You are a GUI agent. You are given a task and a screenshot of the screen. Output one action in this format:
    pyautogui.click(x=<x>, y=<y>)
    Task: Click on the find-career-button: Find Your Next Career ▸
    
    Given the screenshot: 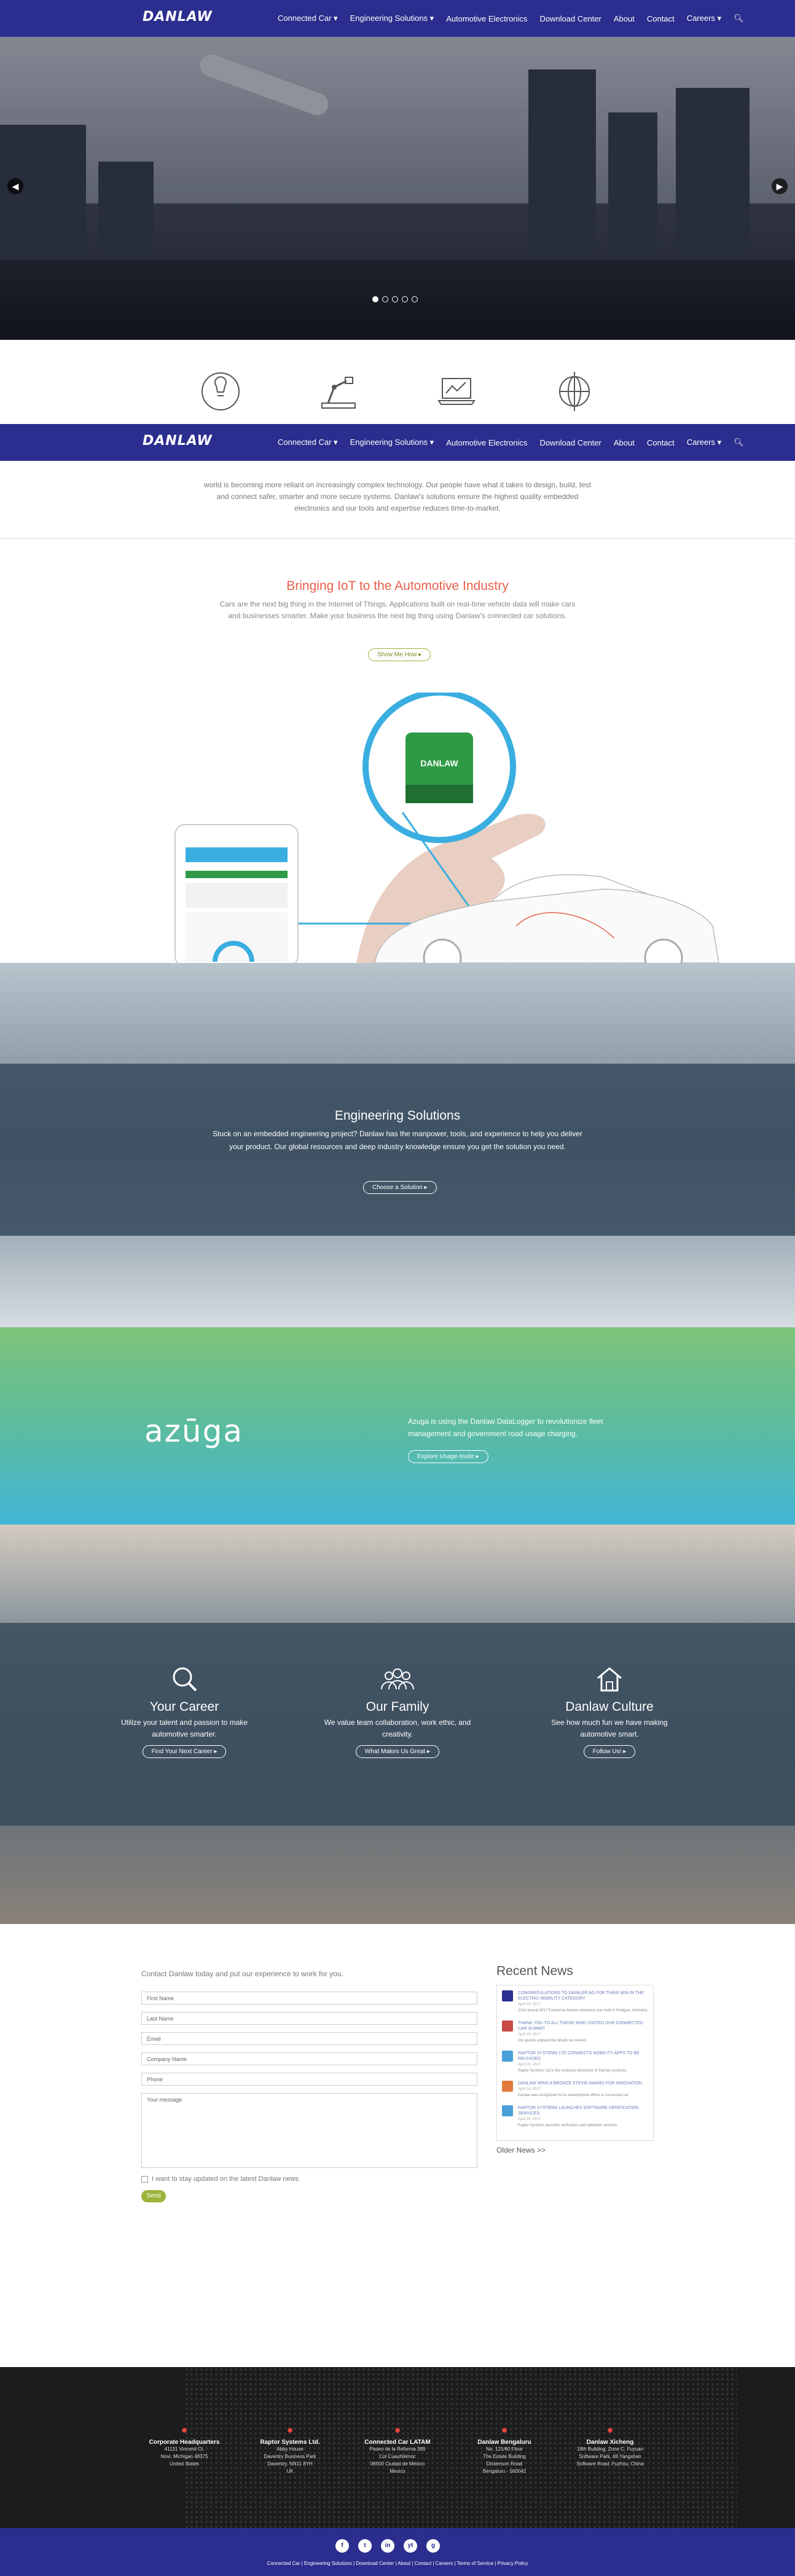 What is the action you would take?
    pyautogui.click(x=184, y=1751)
    